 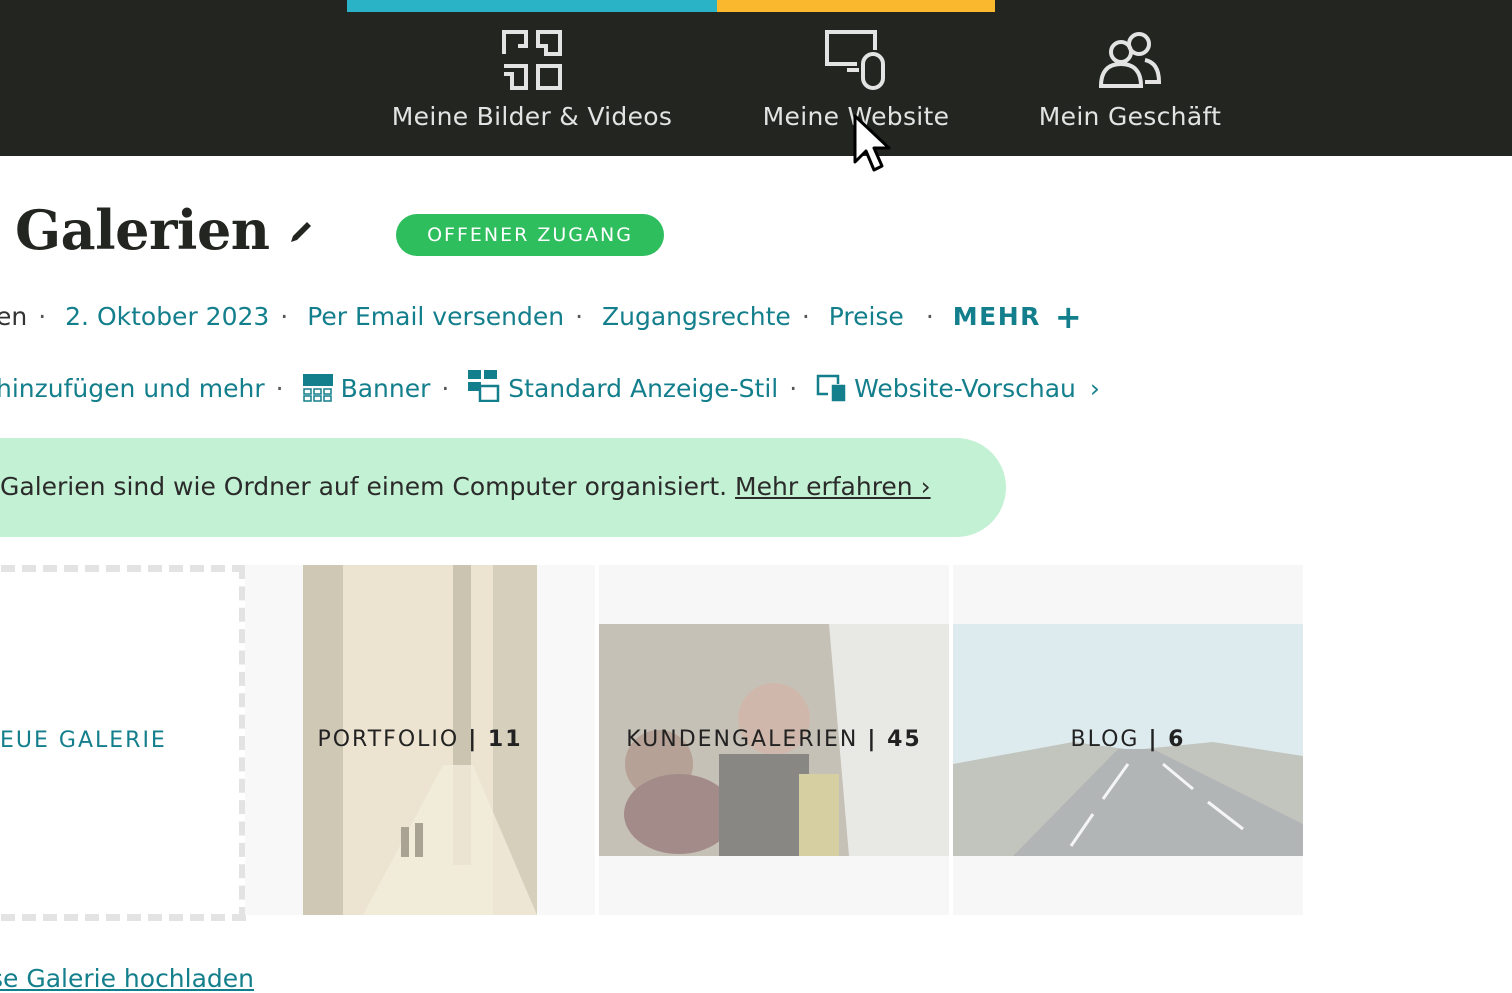 I want to click on prices-link: Preise, so click(x=866, y=316).